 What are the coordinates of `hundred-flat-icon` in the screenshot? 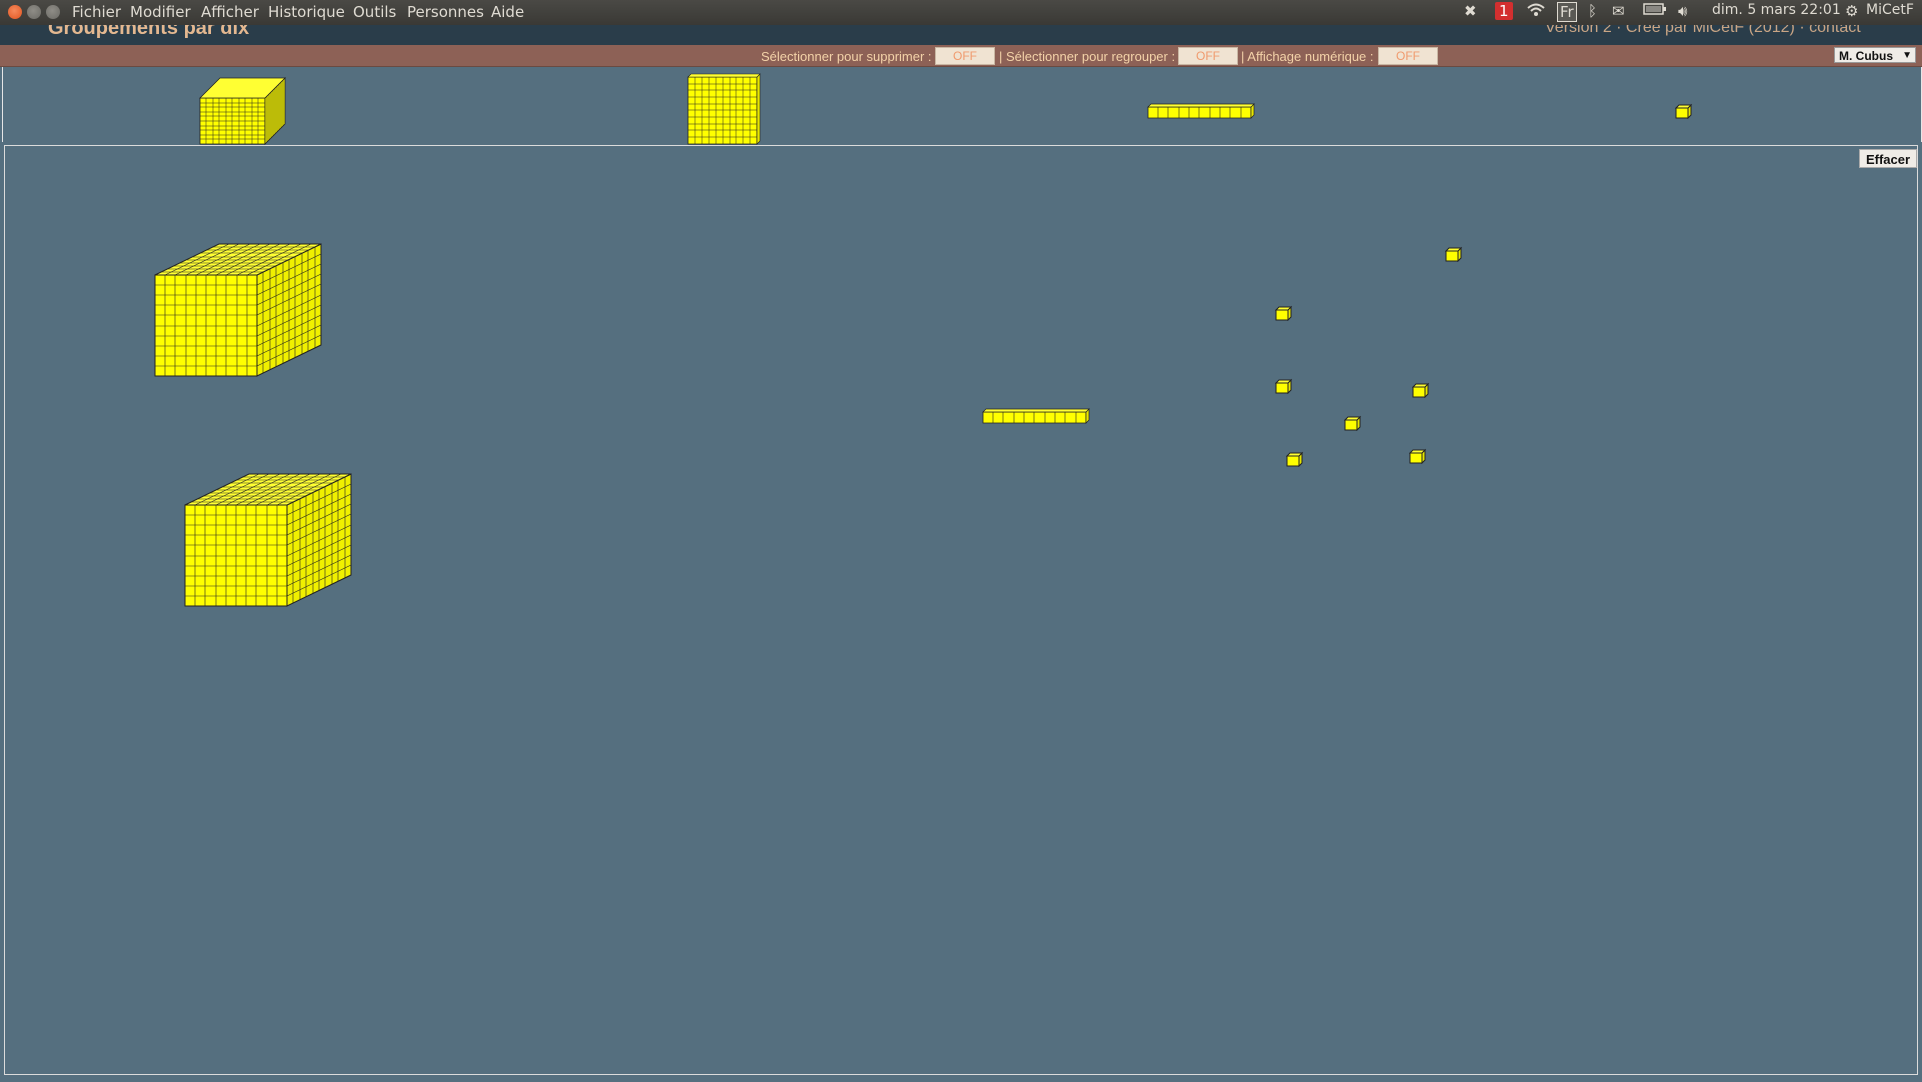 It's located at (724, 109).